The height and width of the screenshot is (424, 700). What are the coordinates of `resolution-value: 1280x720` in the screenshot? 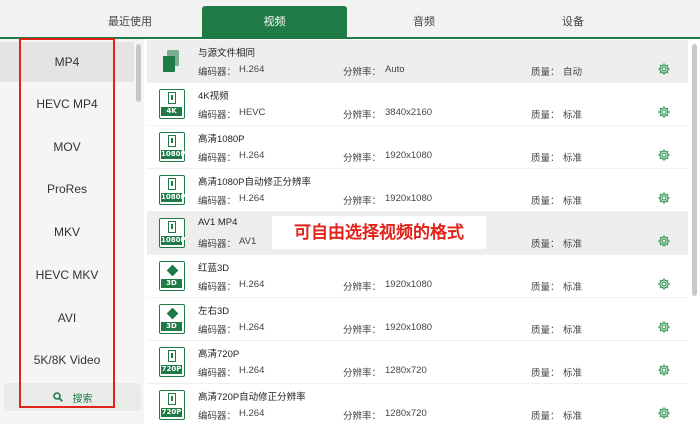 It's located at (406, 413).